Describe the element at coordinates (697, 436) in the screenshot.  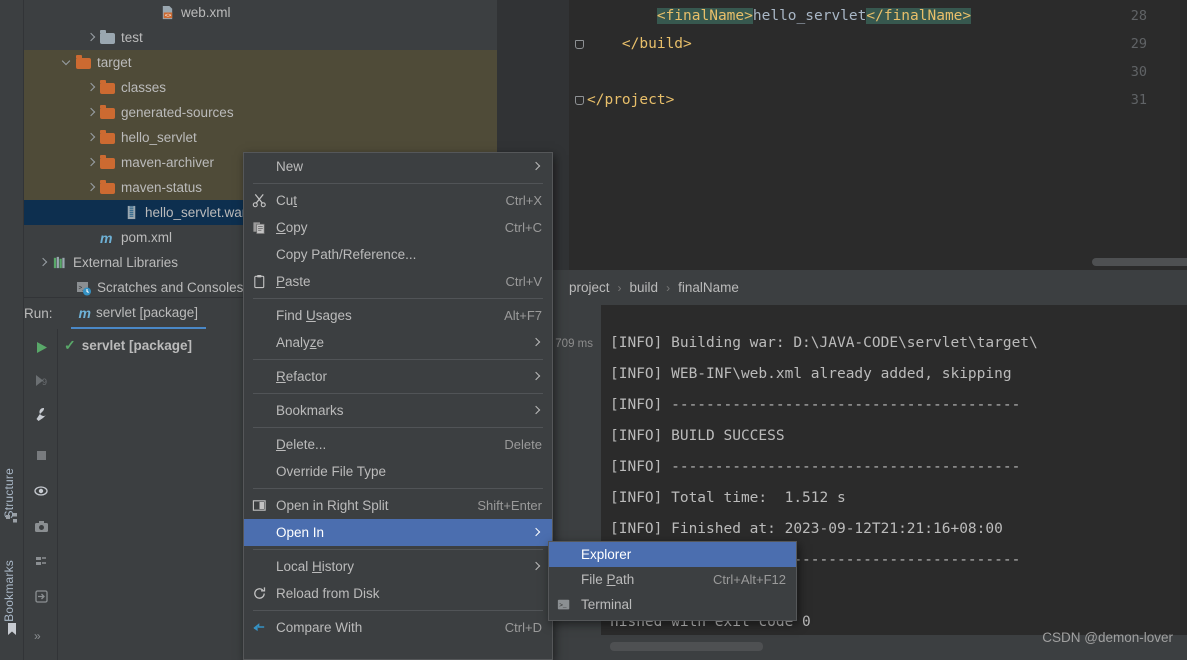
I see `console-line: [INFO] BUILD SUCCESS` at that location.